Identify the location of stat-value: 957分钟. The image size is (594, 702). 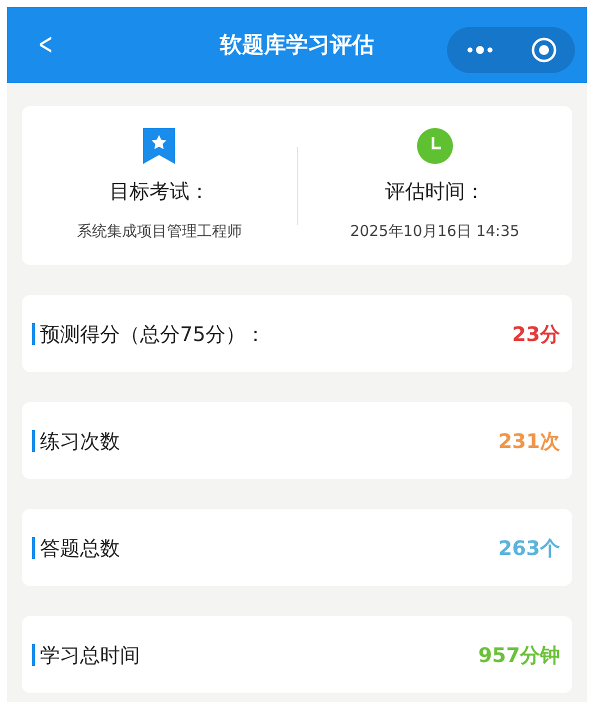
(519, 655).